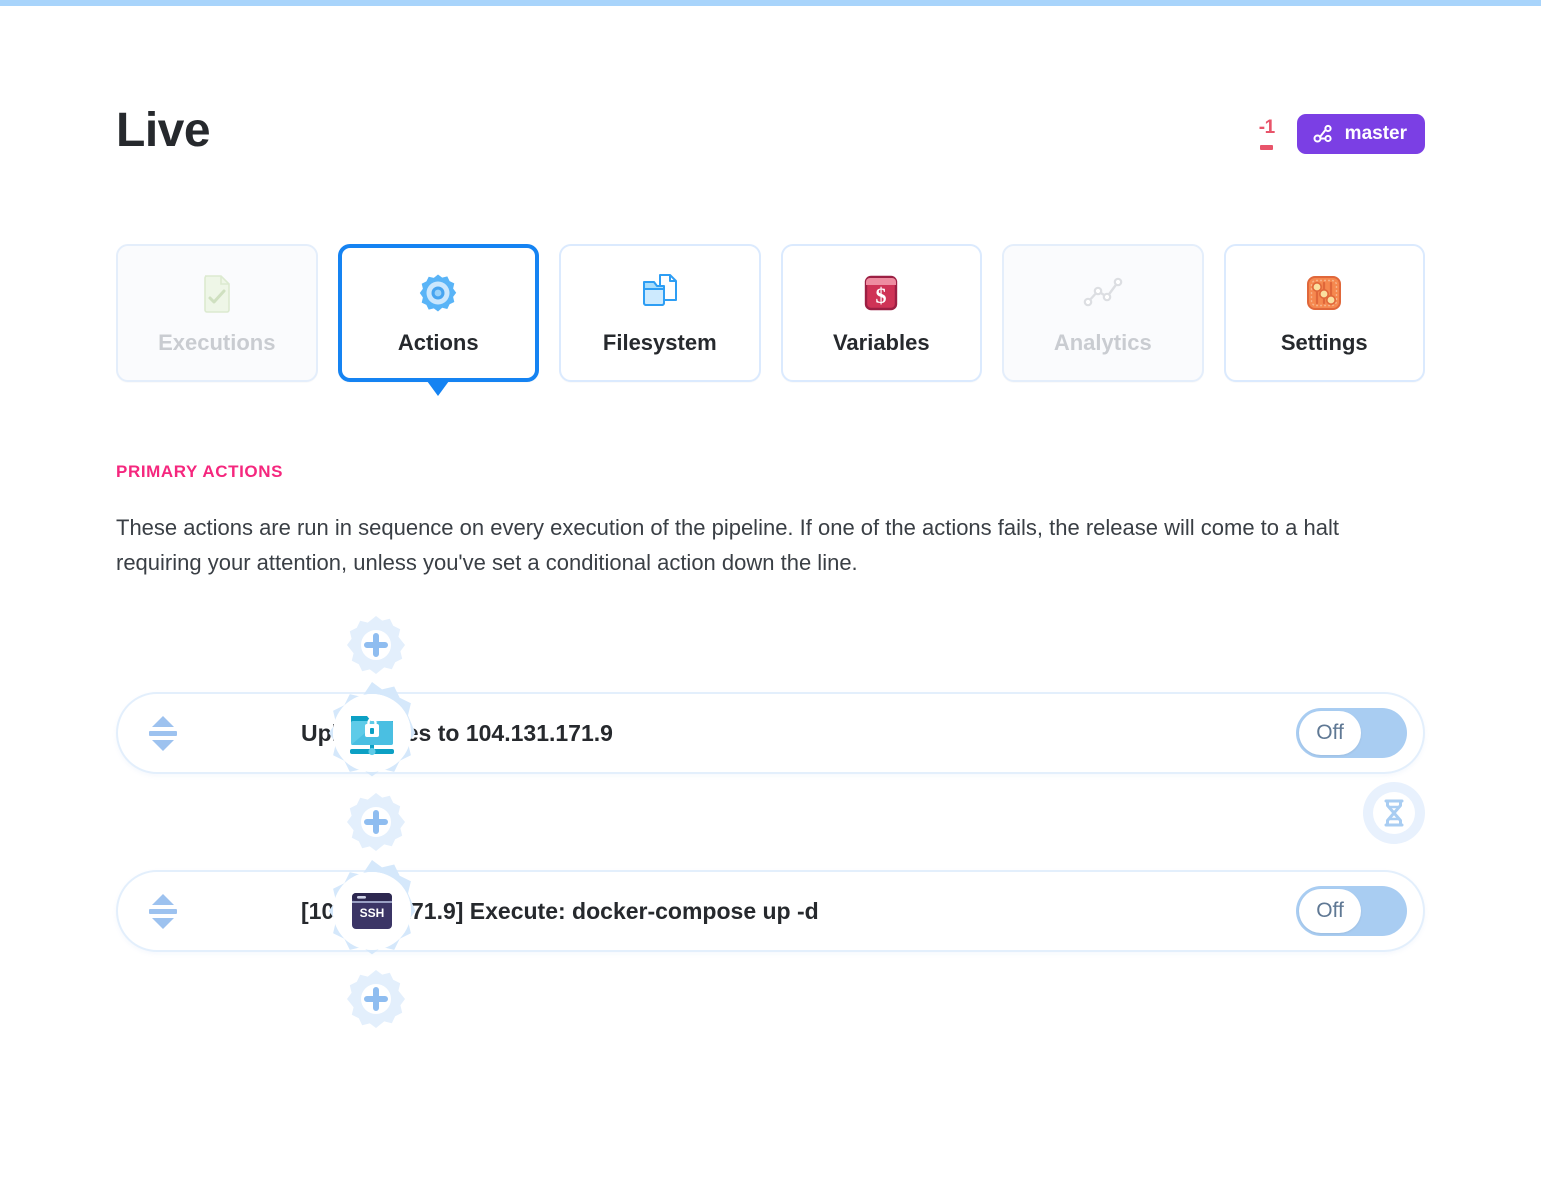 The height and width of the screenshot is (1177, 1541). Describe the element at coordinates (163, 130) in the screenshot. I see `page-title: Live` at that location.